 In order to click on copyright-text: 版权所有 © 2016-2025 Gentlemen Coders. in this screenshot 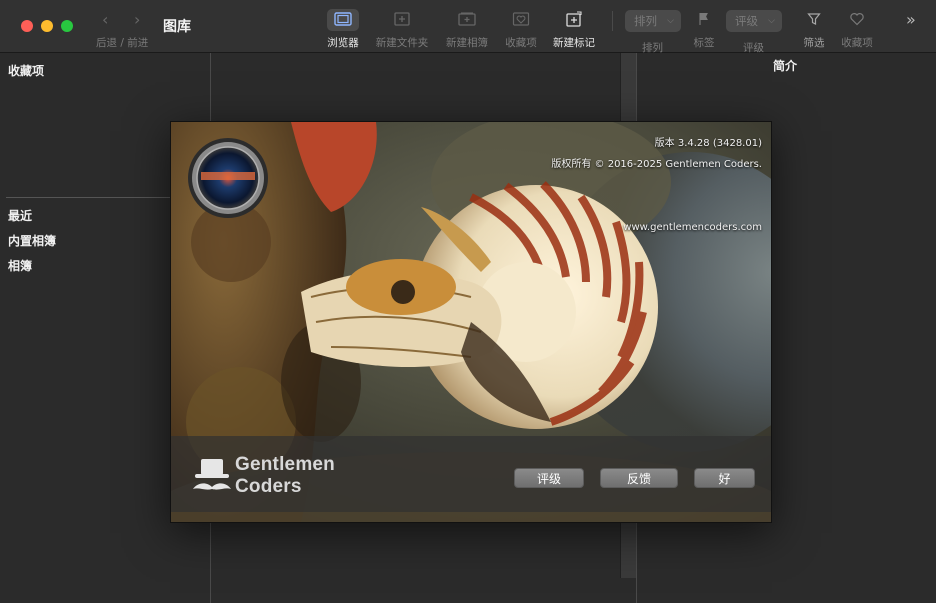, I will do `click(656, 164)`.